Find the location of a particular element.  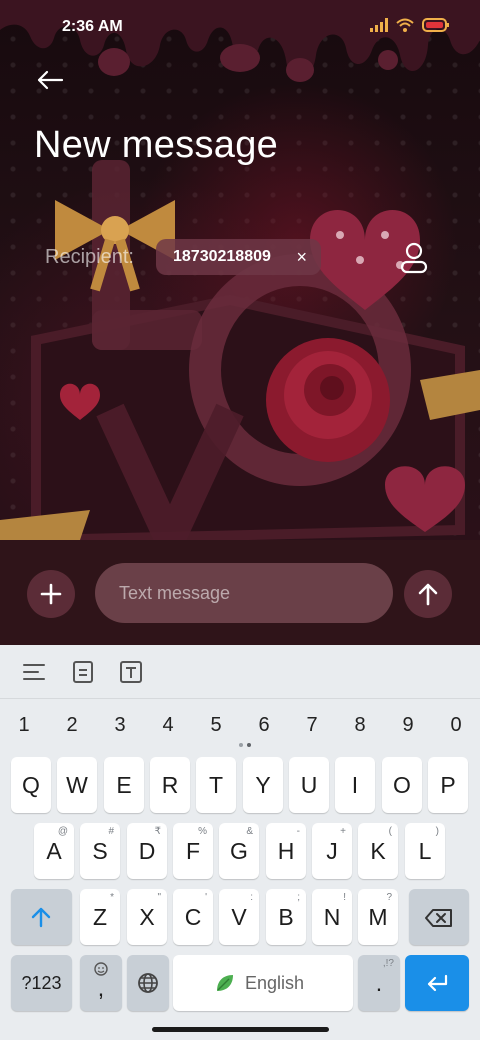

status-icons is located at coordinates (410, 25).